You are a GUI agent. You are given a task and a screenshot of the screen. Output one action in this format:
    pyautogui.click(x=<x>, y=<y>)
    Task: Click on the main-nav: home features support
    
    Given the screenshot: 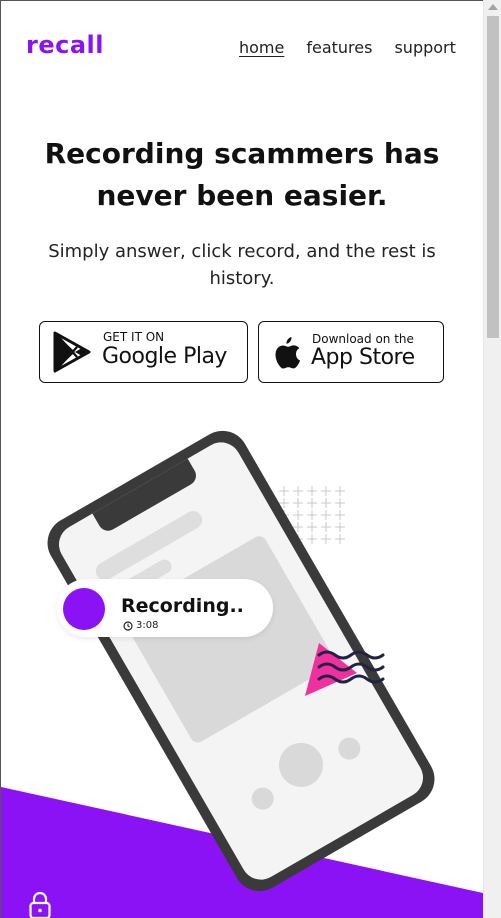 What is the action you would take?
    pyautogui.click(x=347, y=47)
    